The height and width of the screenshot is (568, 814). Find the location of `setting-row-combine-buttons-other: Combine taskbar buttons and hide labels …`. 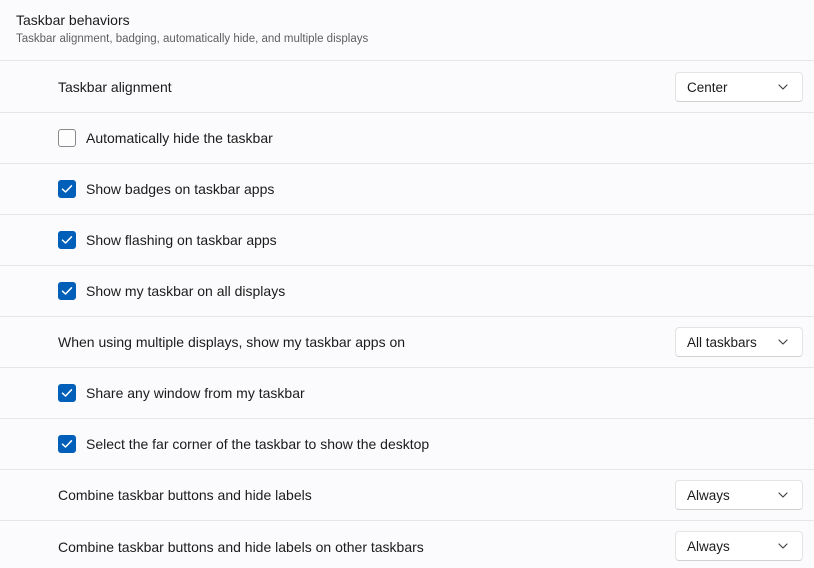

setting-row-combine-buttons-other: Combine taskbar buttons and hide labels … is located at coordinates (407, 544).